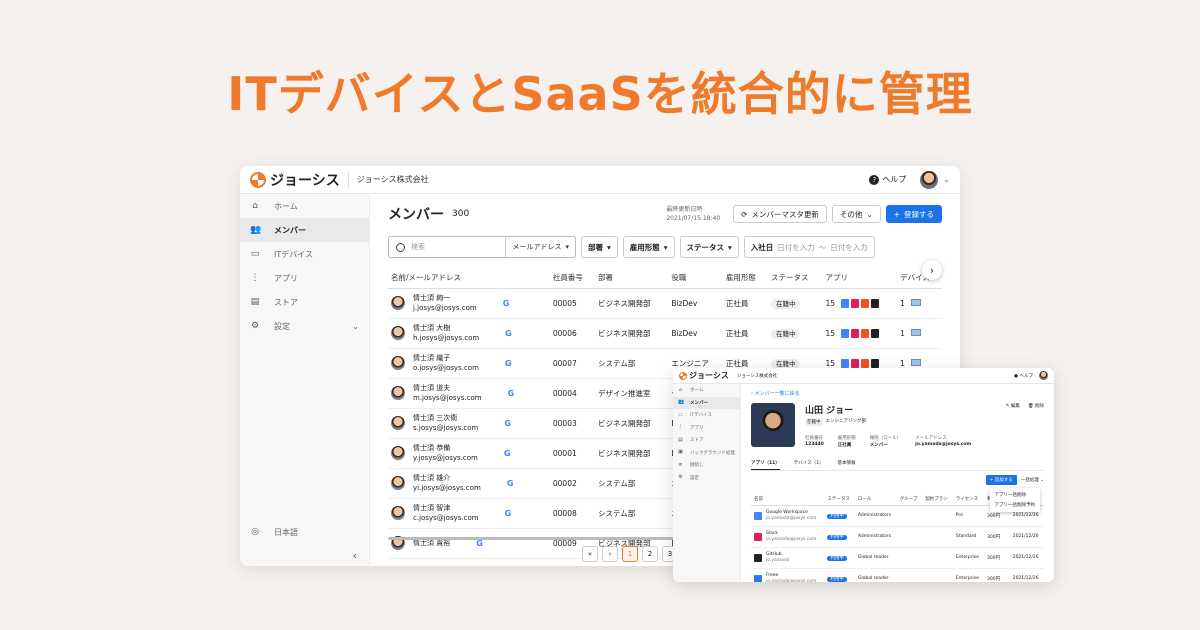 The width and height of the screenshot is (1200, 630). I want to click on detail-sidebar-item-3: ⋮ アプリ, so click(706, 428).